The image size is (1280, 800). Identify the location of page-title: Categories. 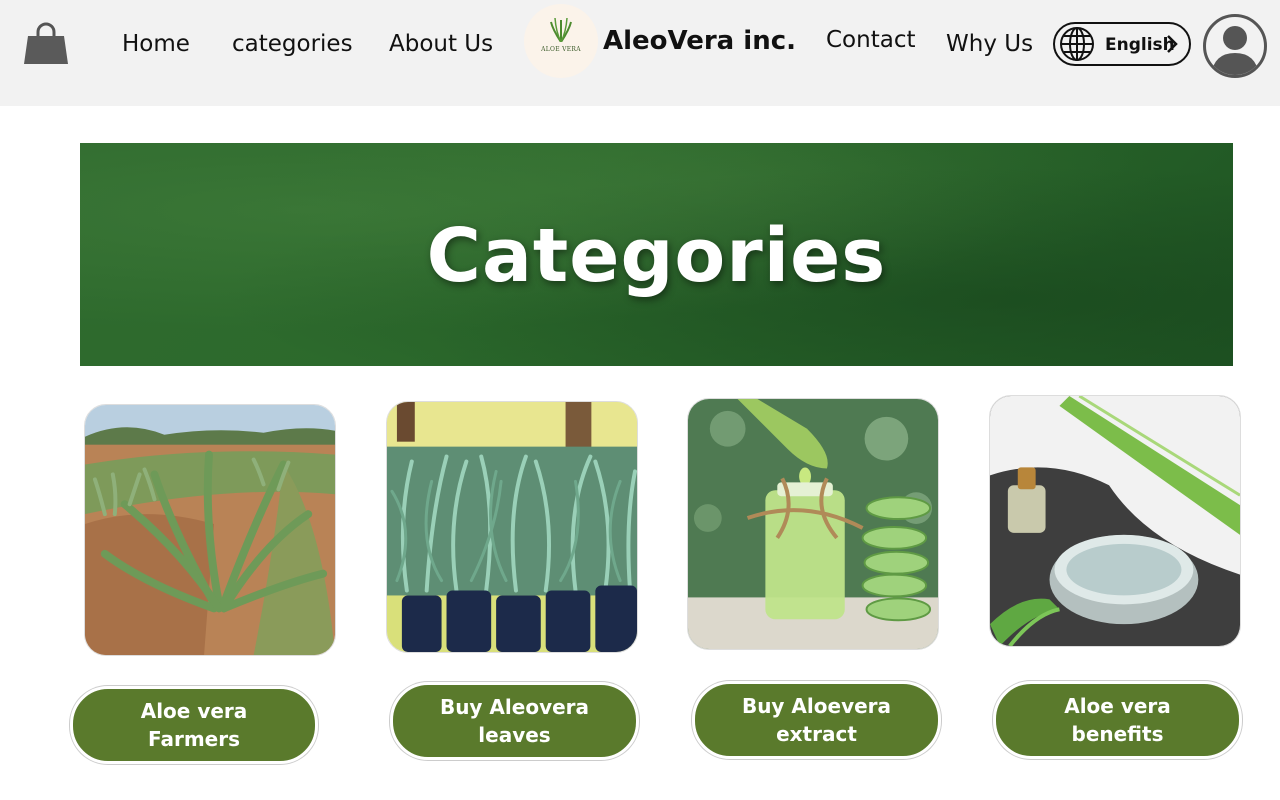
(656, 256).